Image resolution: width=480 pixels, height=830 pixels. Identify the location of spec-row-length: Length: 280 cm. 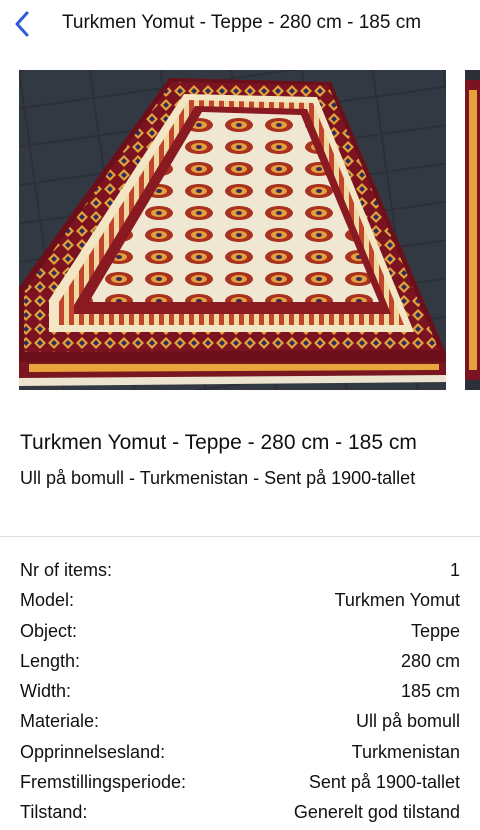
(240, 661).